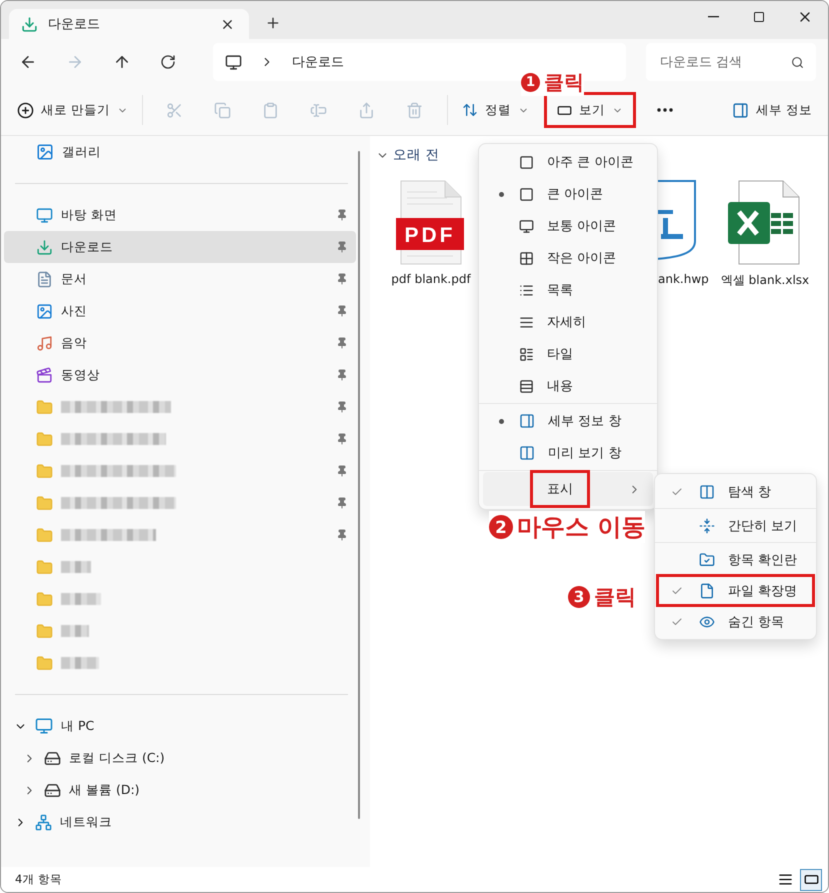 The height and width of the screenshot is (893, 829). What do you see at coordinates (180, 152) in the screenshot?
I see `sidebar-item: 갤러리` at bounding box center [180, 152].